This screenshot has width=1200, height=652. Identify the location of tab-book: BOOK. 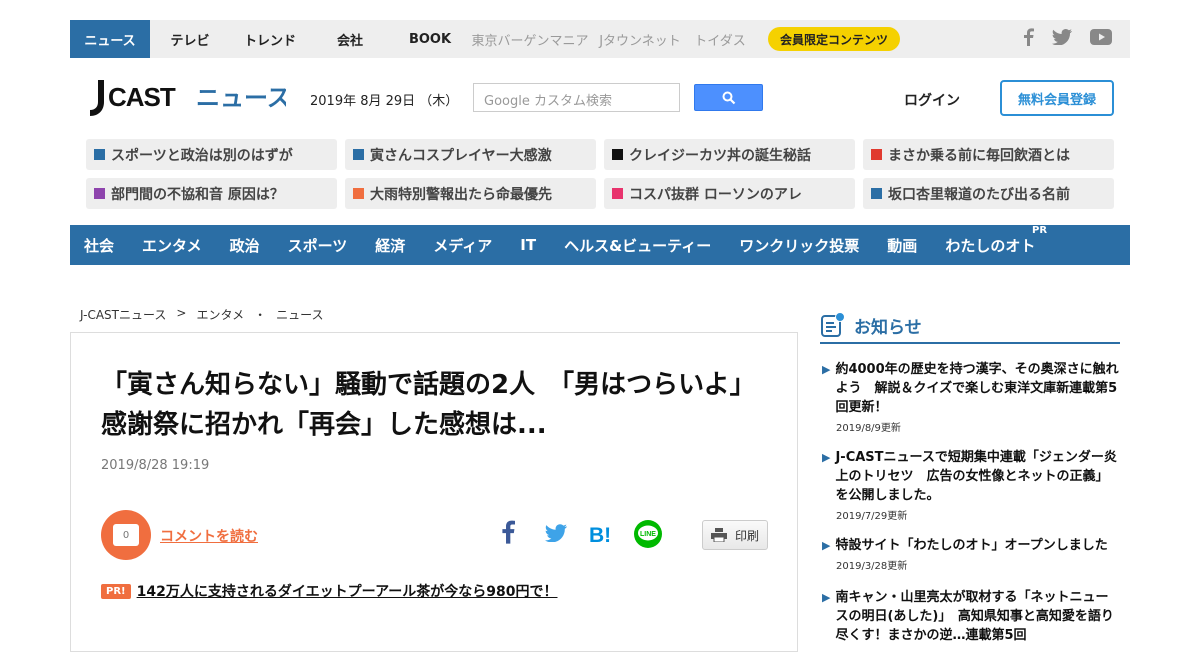
(430, 39).